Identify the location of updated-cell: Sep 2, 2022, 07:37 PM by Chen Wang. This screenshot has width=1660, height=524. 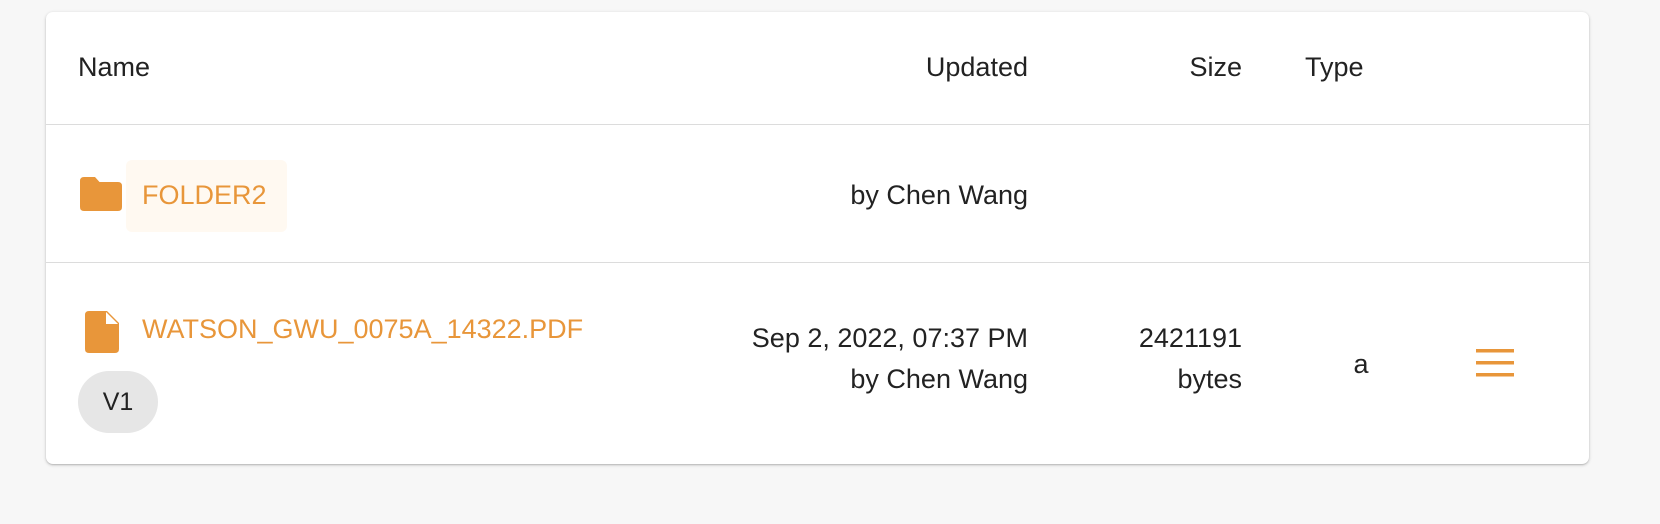
(890, 359).